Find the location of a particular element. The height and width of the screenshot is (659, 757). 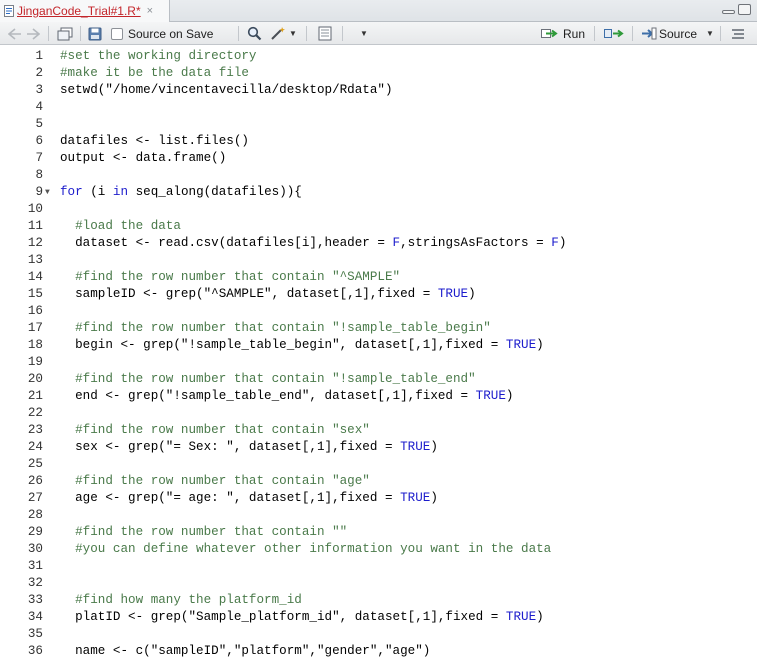

run-button: Run is located at coordinates (563, 33).